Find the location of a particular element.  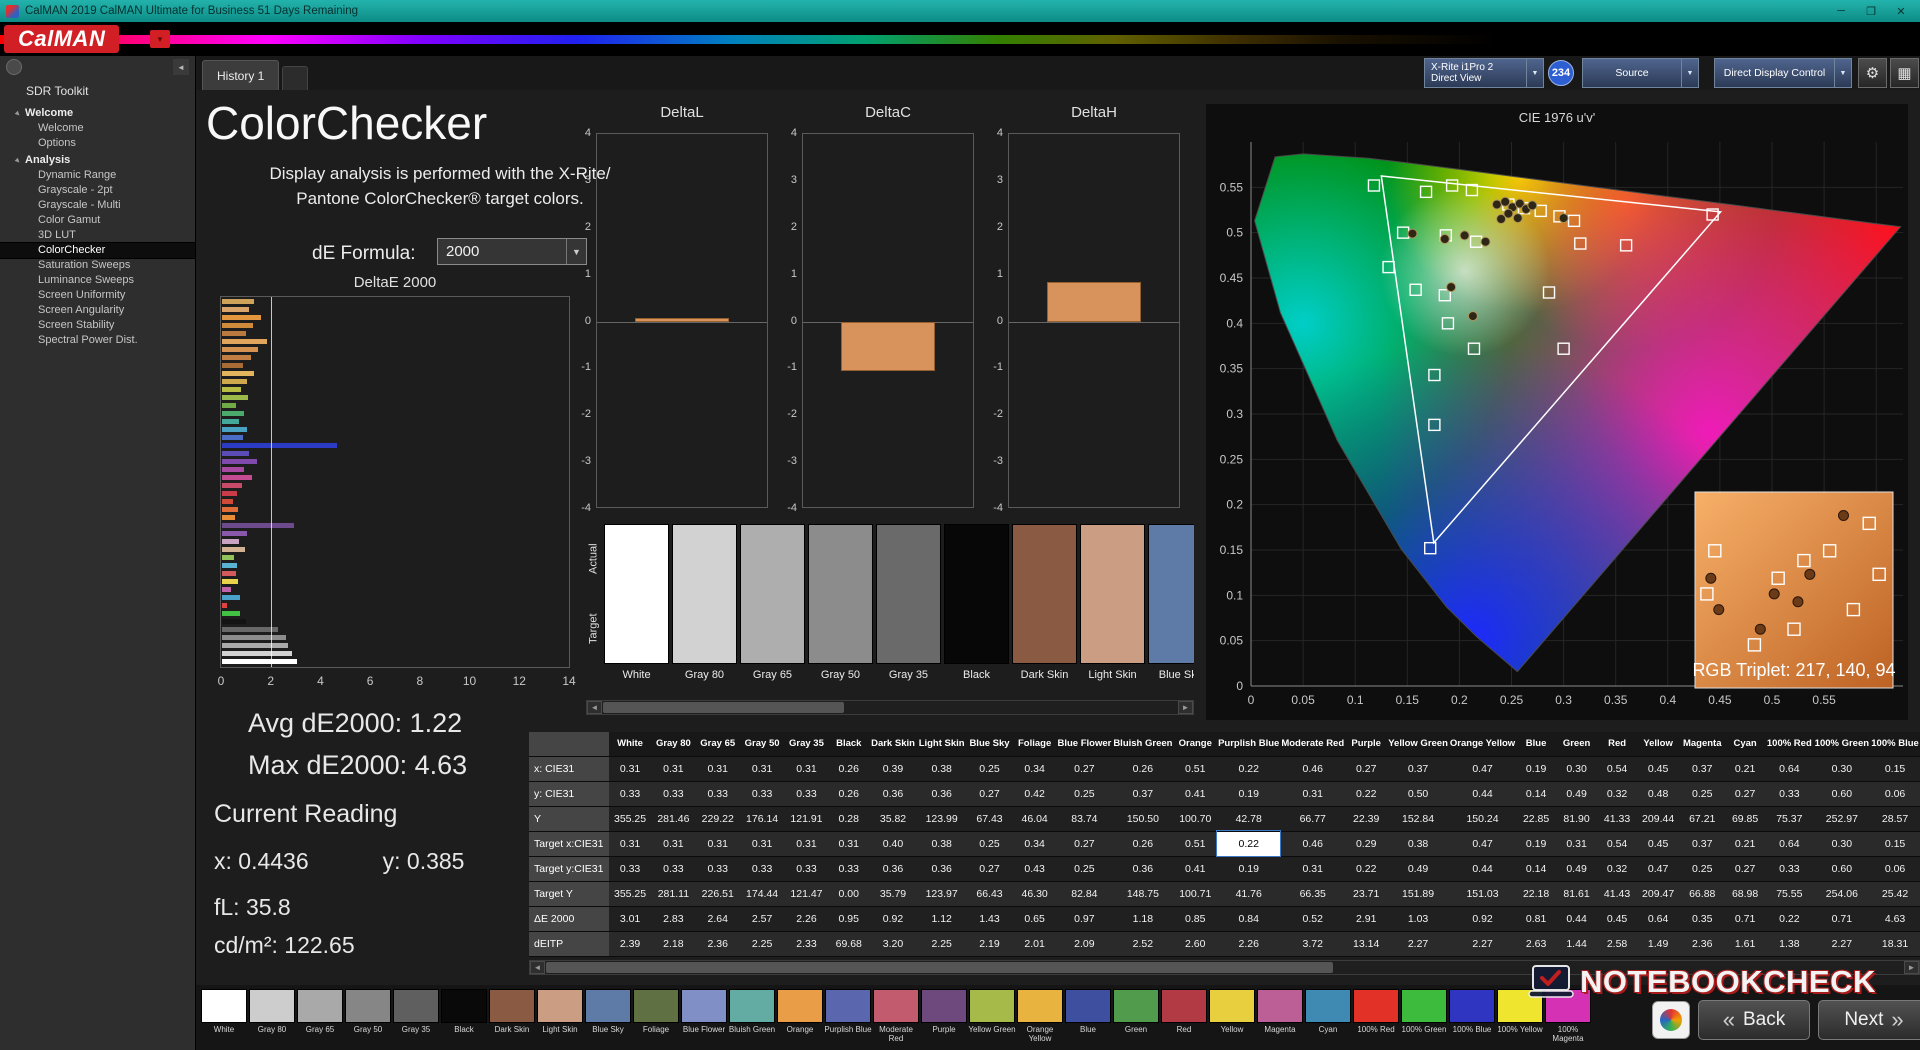

patch-orange: Orange is located at coordinates (800, 1017).